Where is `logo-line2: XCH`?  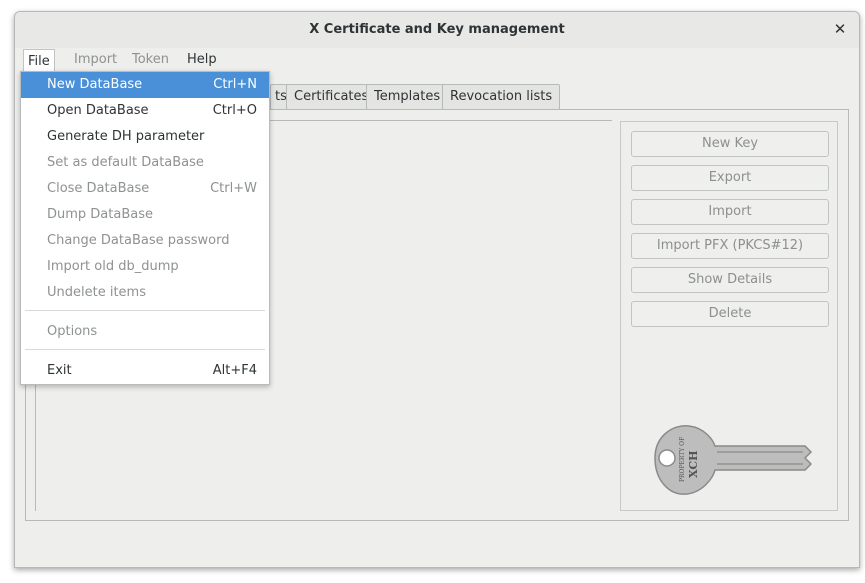
logo-line2: XCH is located at coordinates (693, 465).